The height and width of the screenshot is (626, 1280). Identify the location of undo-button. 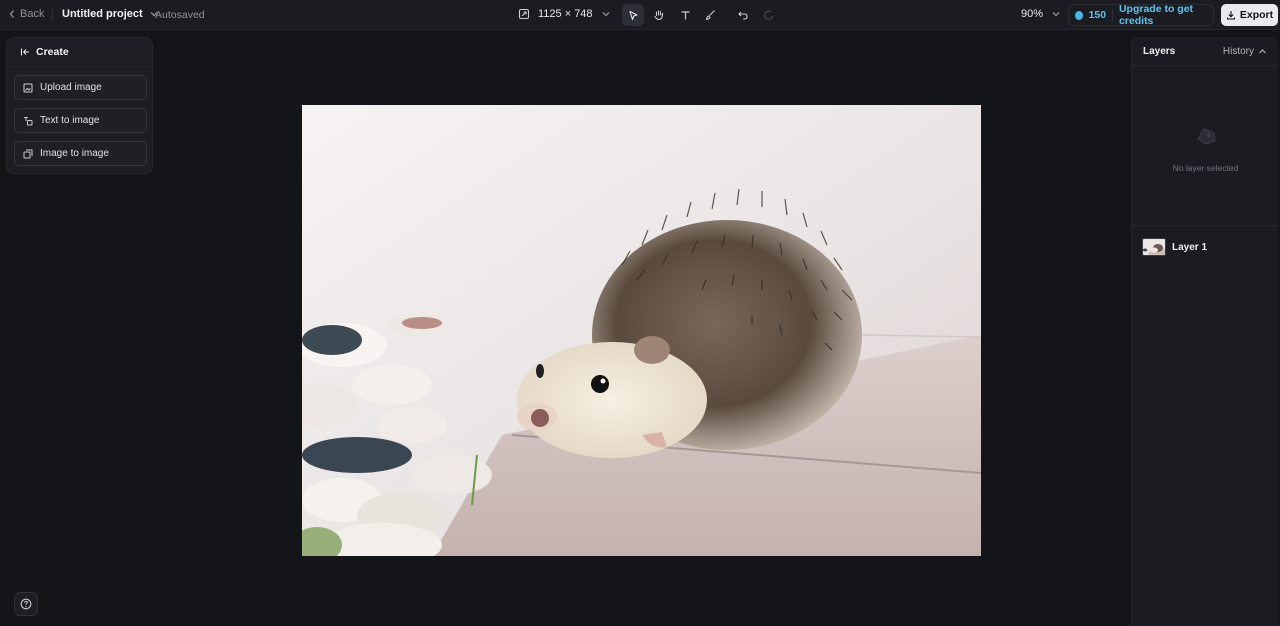
(743, 15).